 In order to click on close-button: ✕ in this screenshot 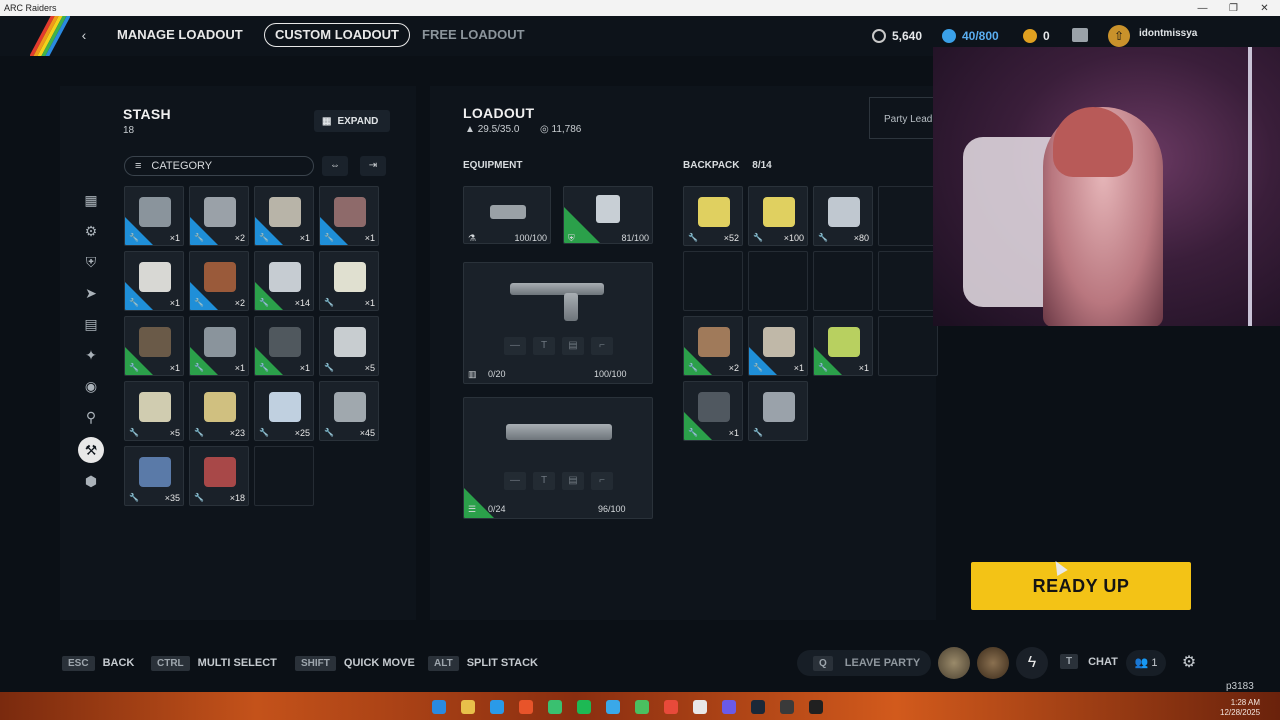, I will do `click(1264, 8)`.